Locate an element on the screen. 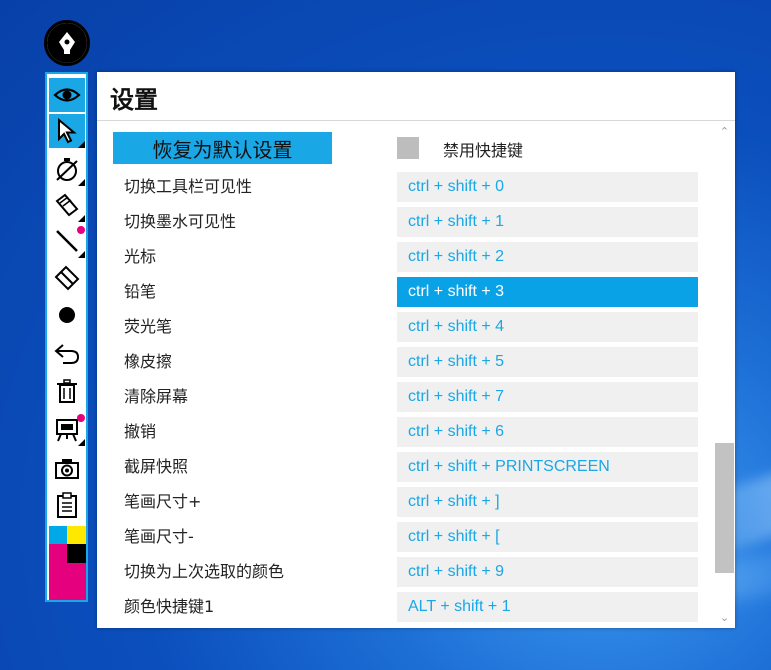 This screenshot has width=771, height=670. undo-icon is located at coordinates (67, 353).